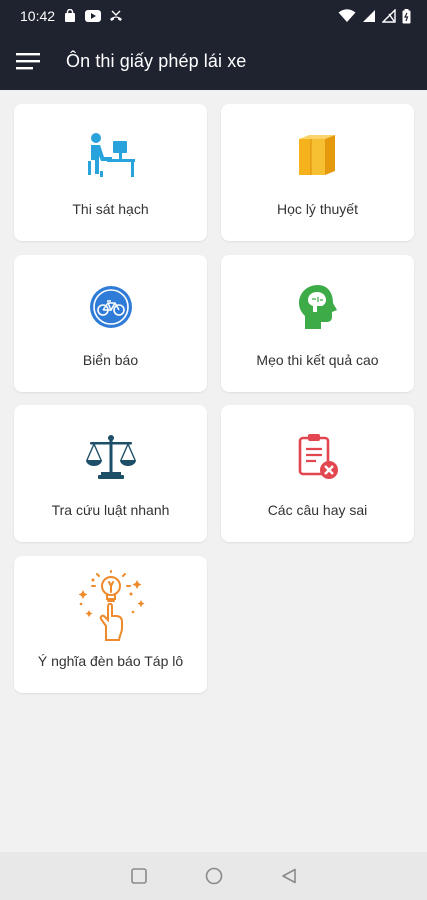 This screenshot has height=900, width=427. What do you see at coordinates (156, 60) in the screenshot?
I see `app-title: Ôn thi giấy phép lái xe` at bounding box center [156, 60].